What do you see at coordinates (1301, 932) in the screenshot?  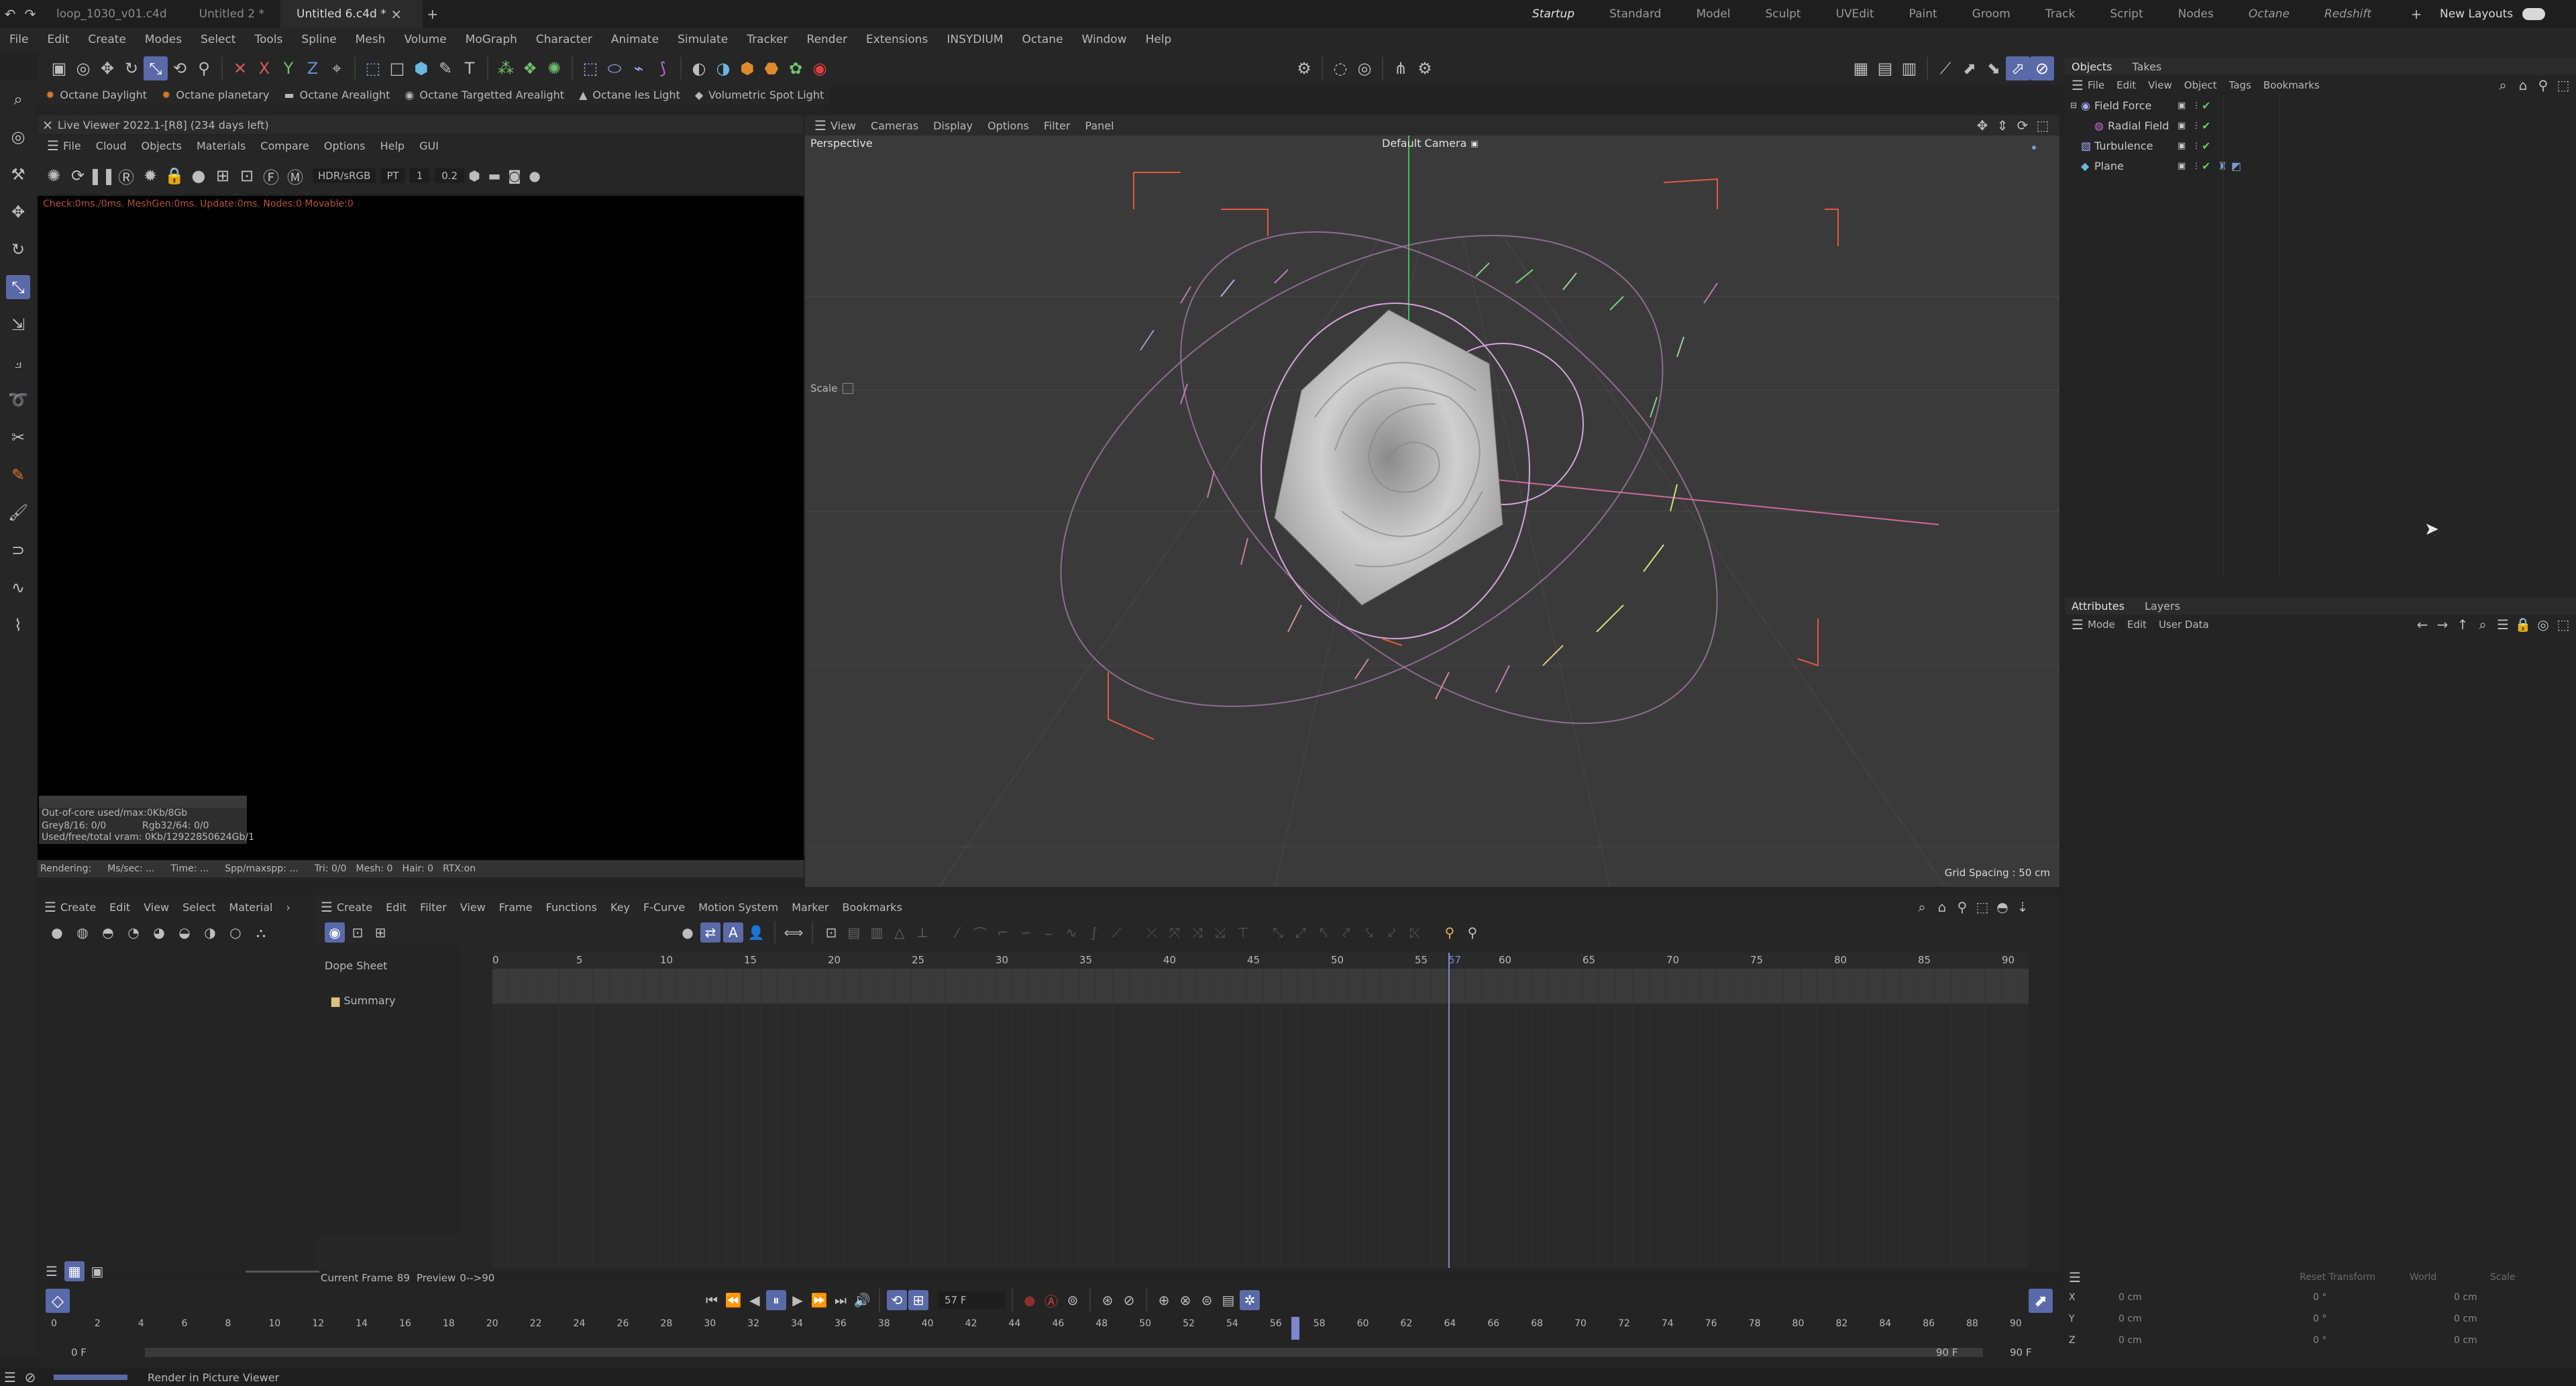 I see `break-2-icon: ⤢` at bounding box center [1301, 932].